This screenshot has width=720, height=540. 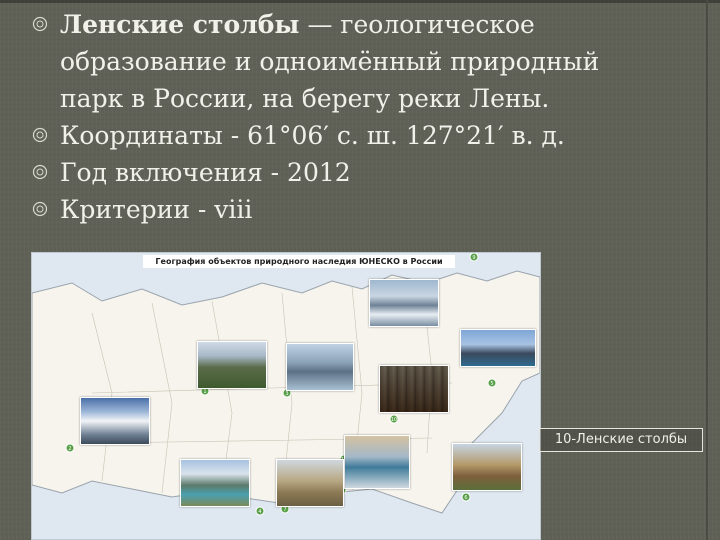 I want to click on photo-kamchatka, so click(x=498, y=348).